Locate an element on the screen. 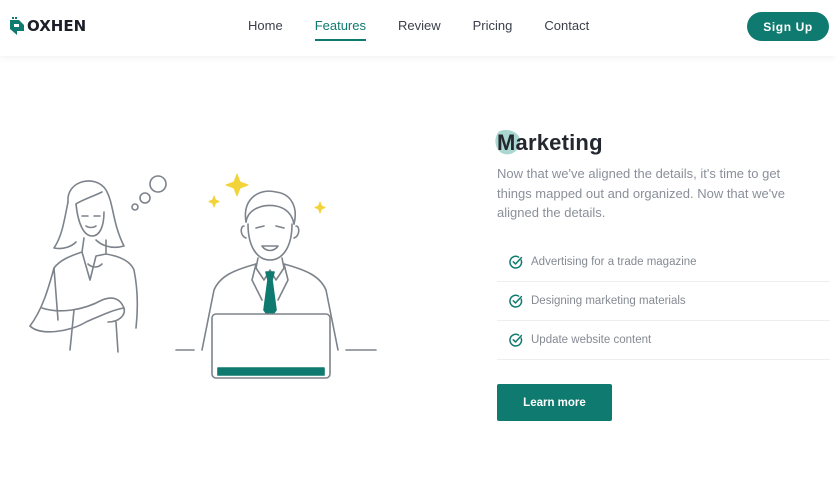  feature-label: Update website content is located at coordinates (591, 340).